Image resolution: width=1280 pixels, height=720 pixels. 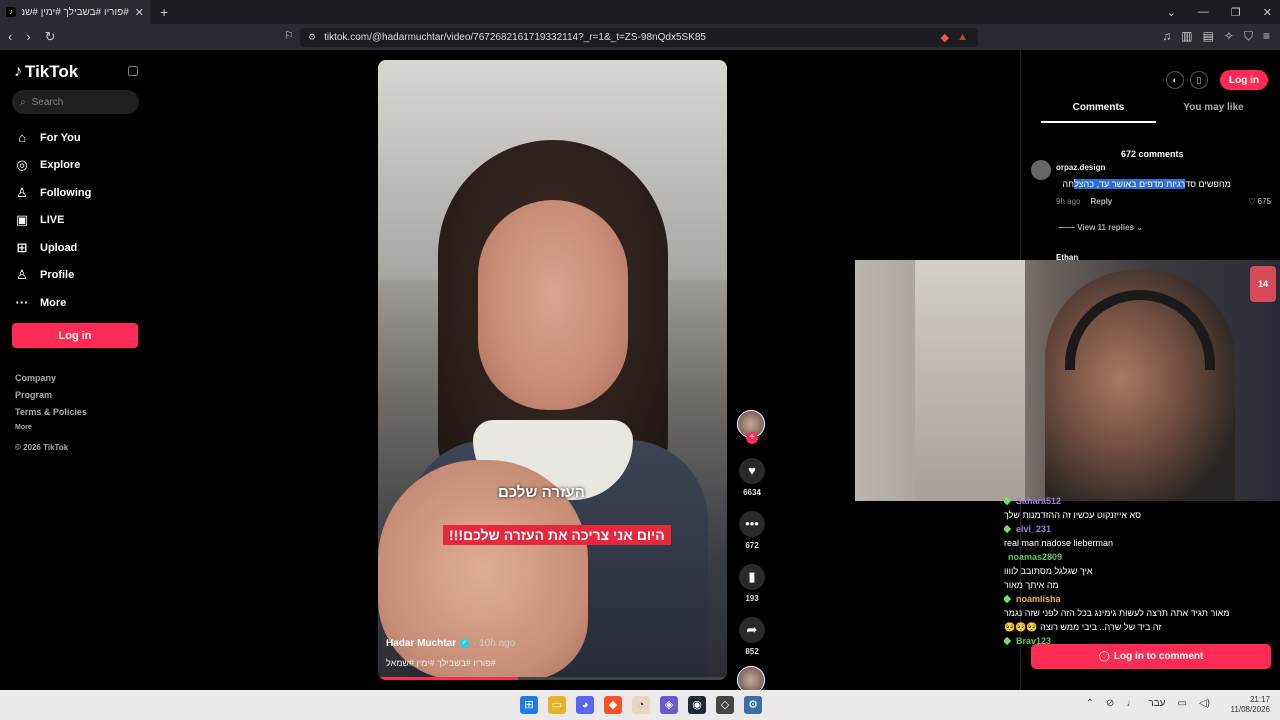 What do you see at coordinates (1267, 12) in the screenshot?
I see `close-window-icon: ✕` at bounding box center [1267, 12].